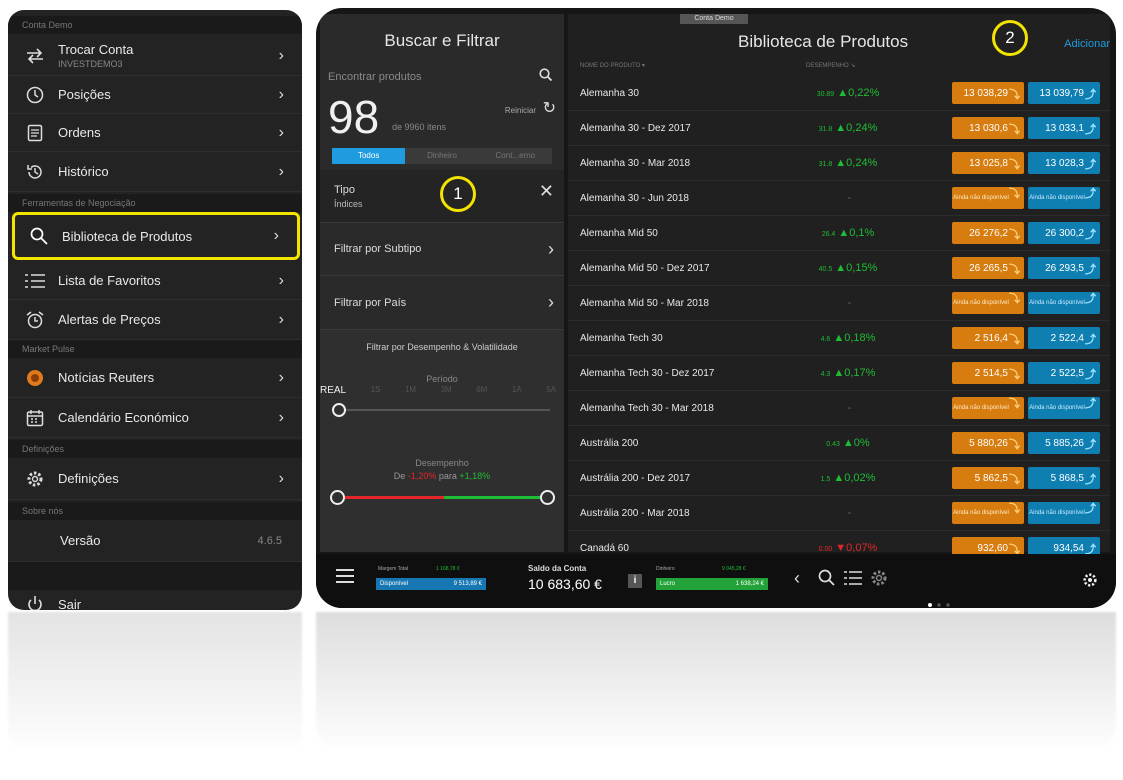 This screenshot has height=780, width=1123. What do you see at coordinates (1064, 338) in the screenshot?
I see `buy-button: 2 522,4 ⤴` at bounding box center [1064, 338].